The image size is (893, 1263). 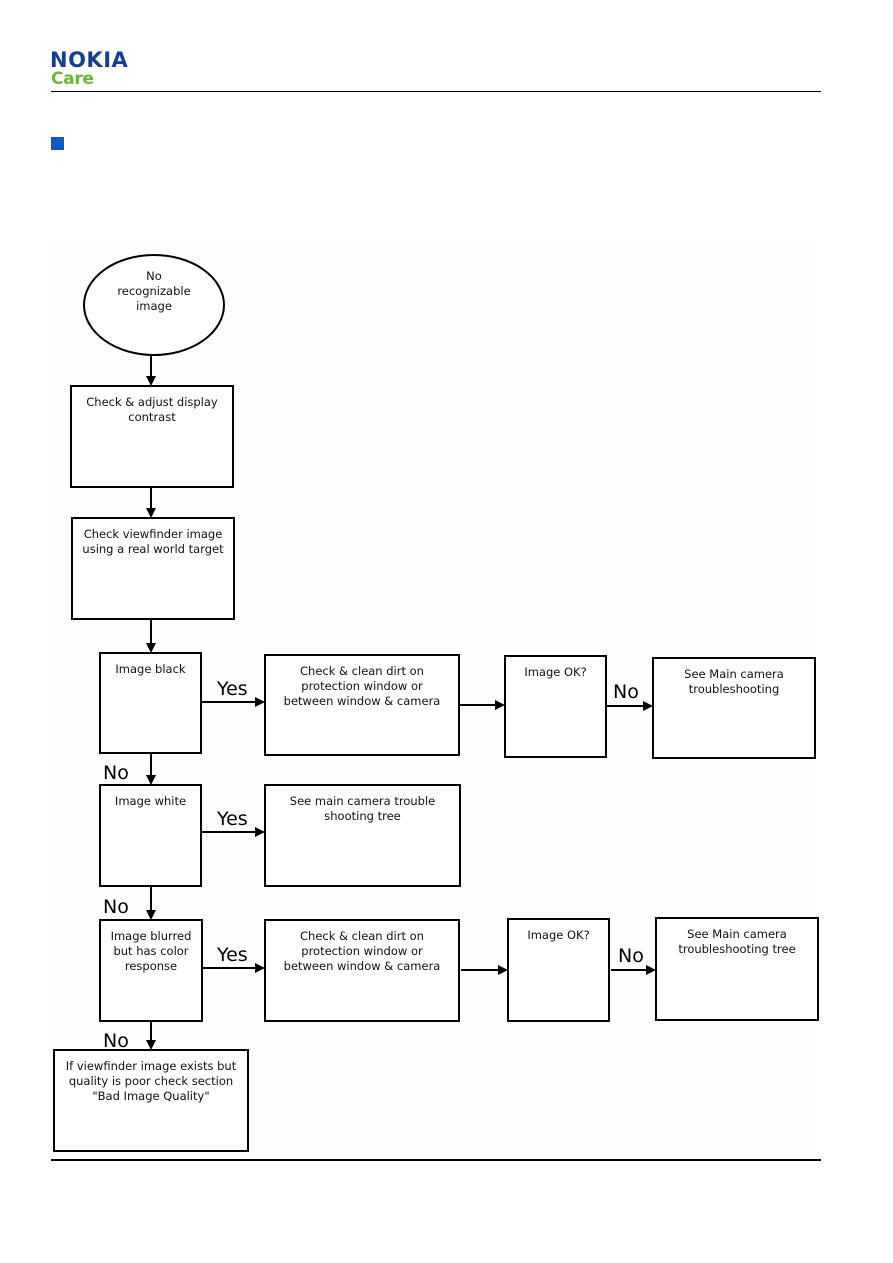 I want to click on node-text-line: using a real world target, so click(x=153, y=549).